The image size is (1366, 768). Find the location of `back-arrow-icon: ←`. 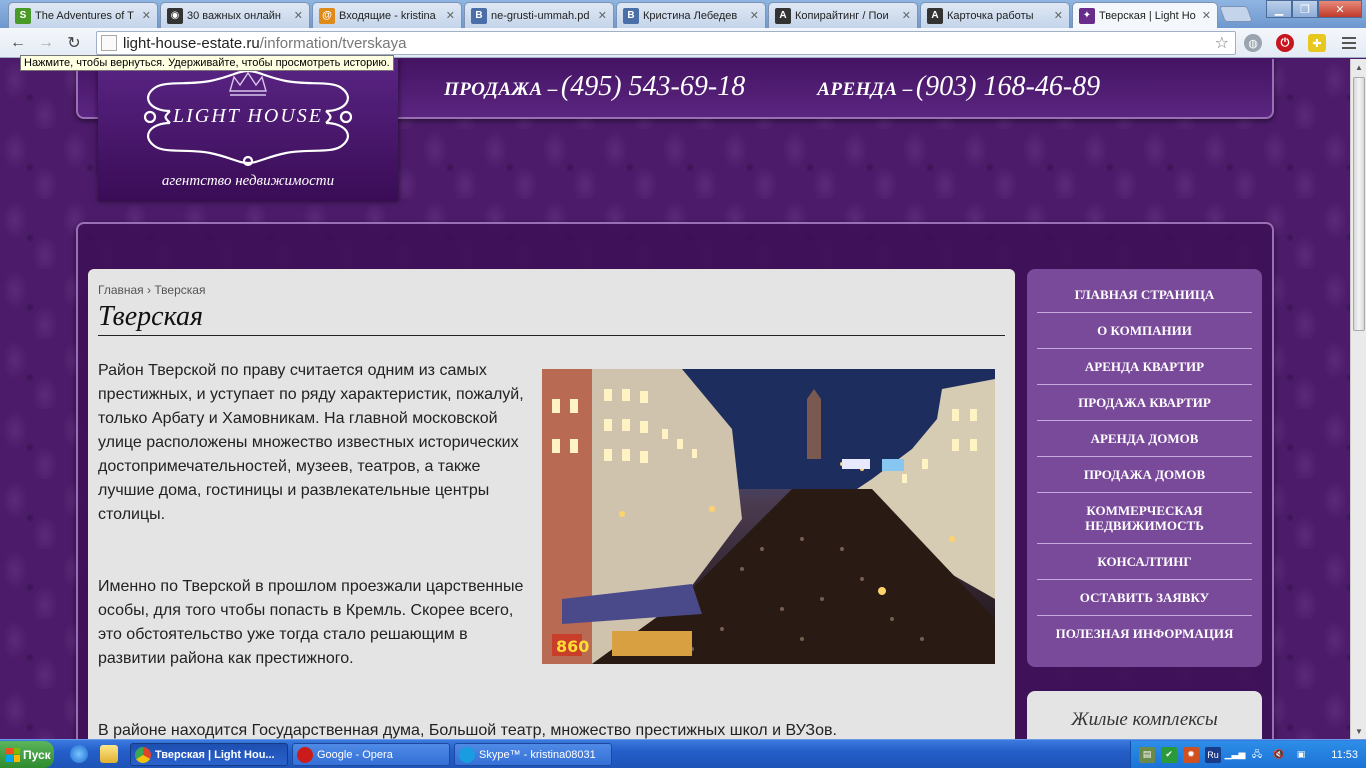

back-arrow-icon: ← is located at coordinates (18, 43).